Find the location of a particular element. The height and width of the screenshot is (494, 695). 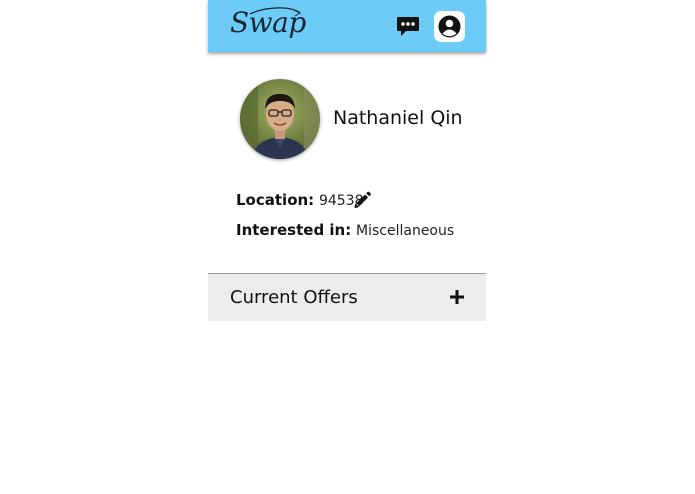

pencil-icon is located at coordinates (362, 199).